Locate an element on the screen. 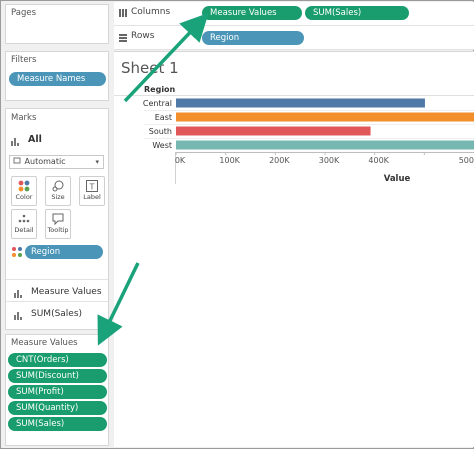 Image resolution: width=474 pixels, height=449 pixels. pages-title: Pages is located at coordinates (24, 13).